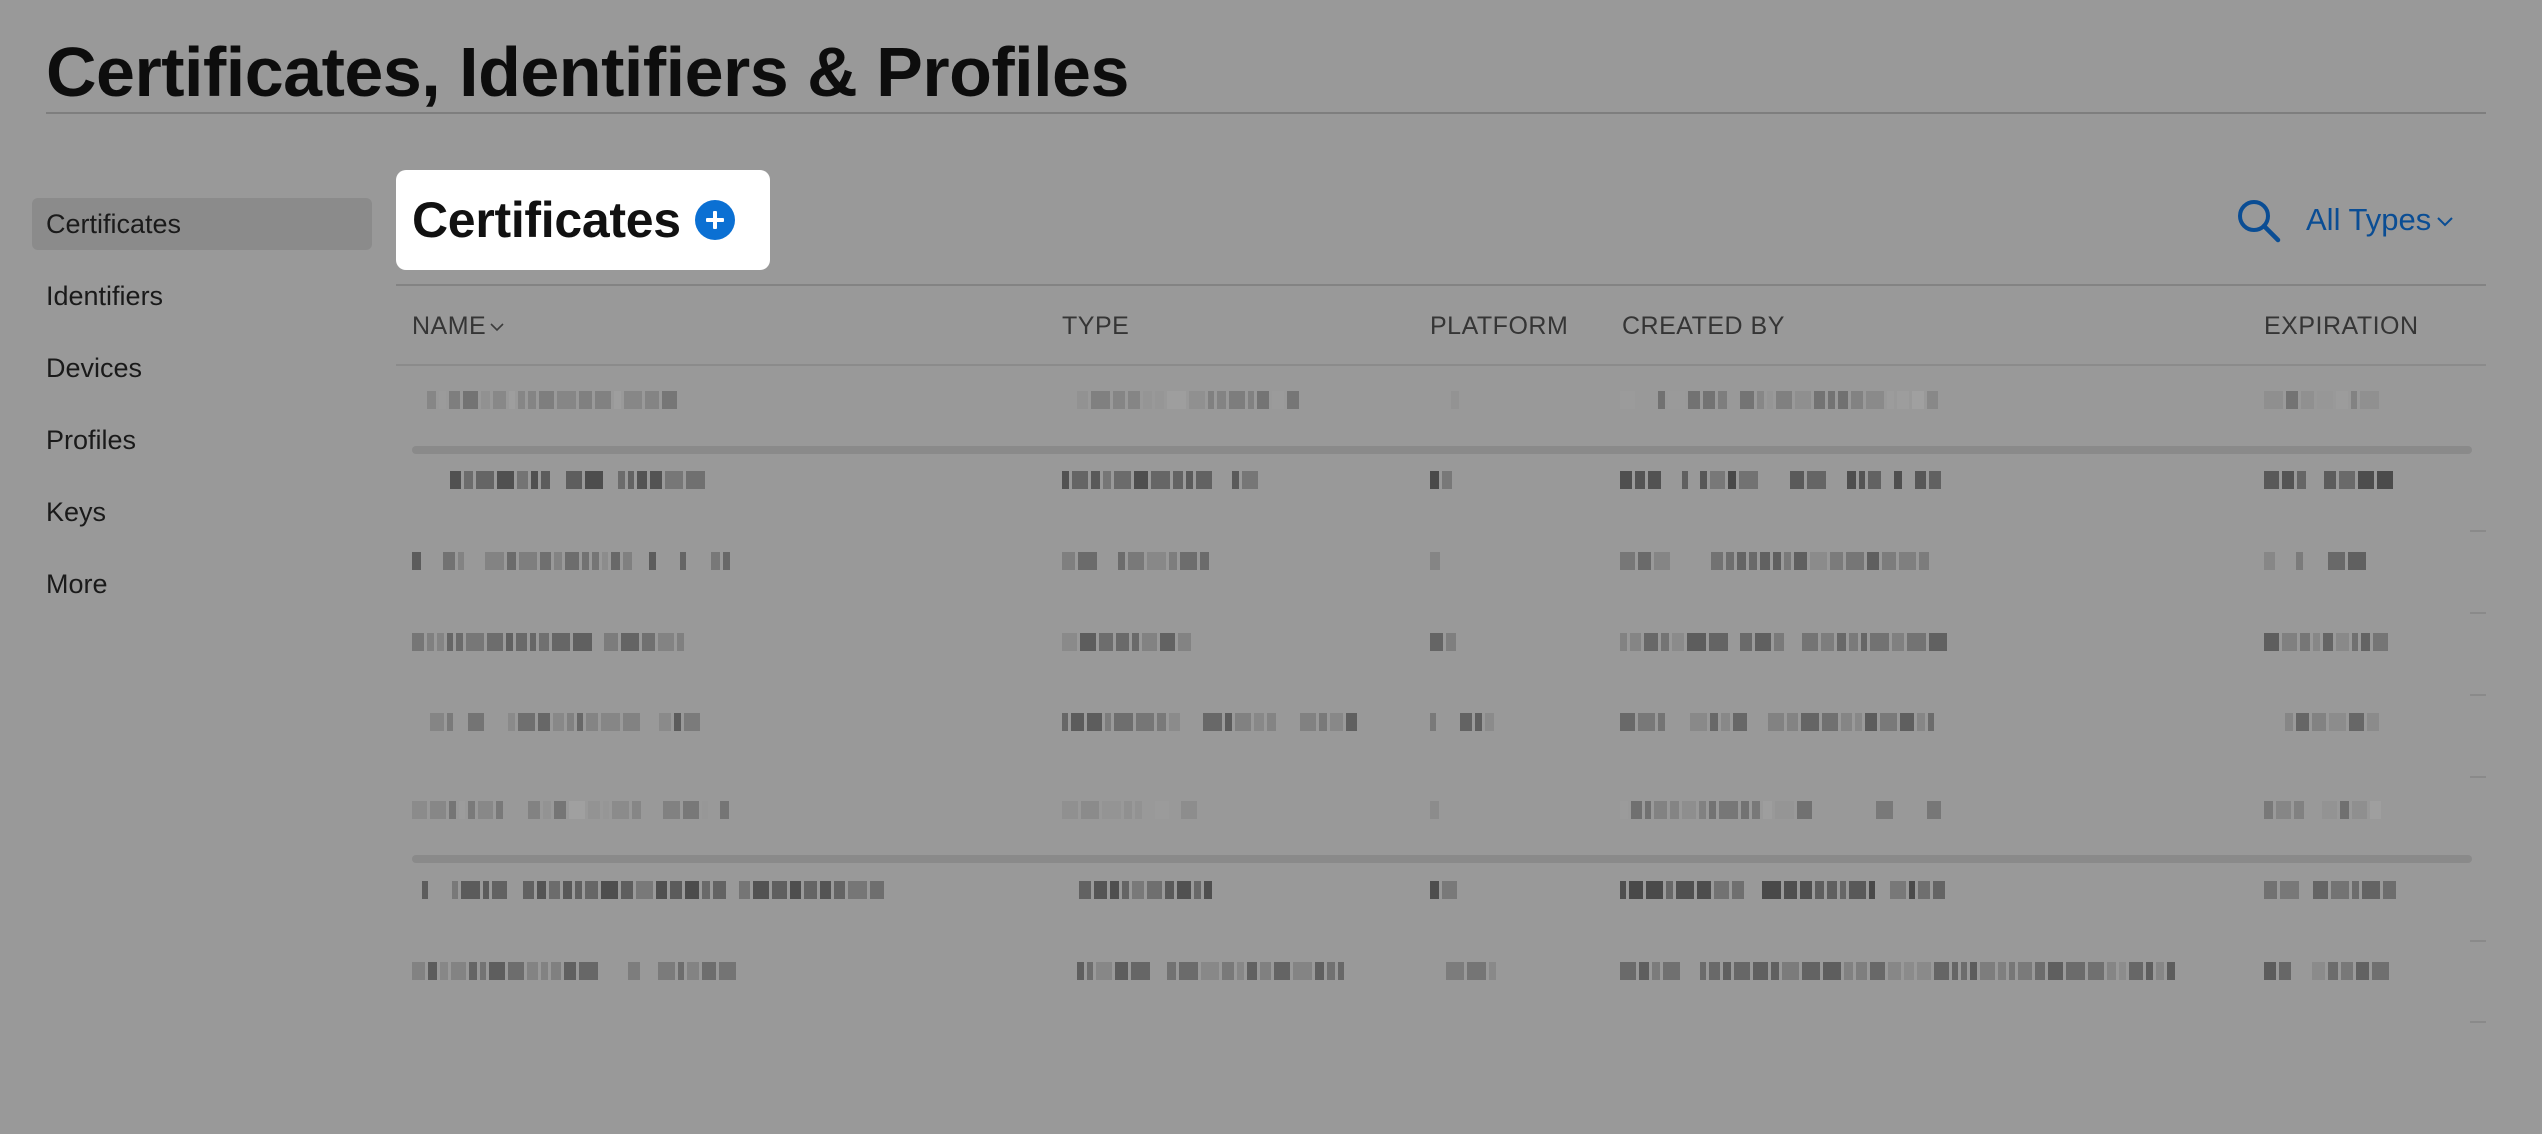  I want to click on column-header-name-label: NAME, so click(449, 326).